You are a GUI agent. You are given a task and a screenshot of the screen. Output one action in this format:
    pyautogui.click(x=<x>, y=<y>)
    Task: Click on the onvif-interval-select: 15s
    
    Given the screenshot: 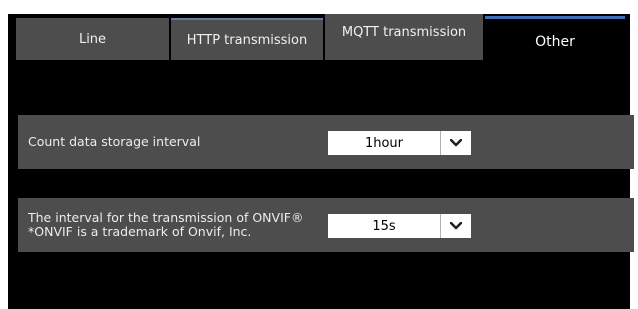 What is the action you would take?
    pyautogui.click(x=399, y=226)
    